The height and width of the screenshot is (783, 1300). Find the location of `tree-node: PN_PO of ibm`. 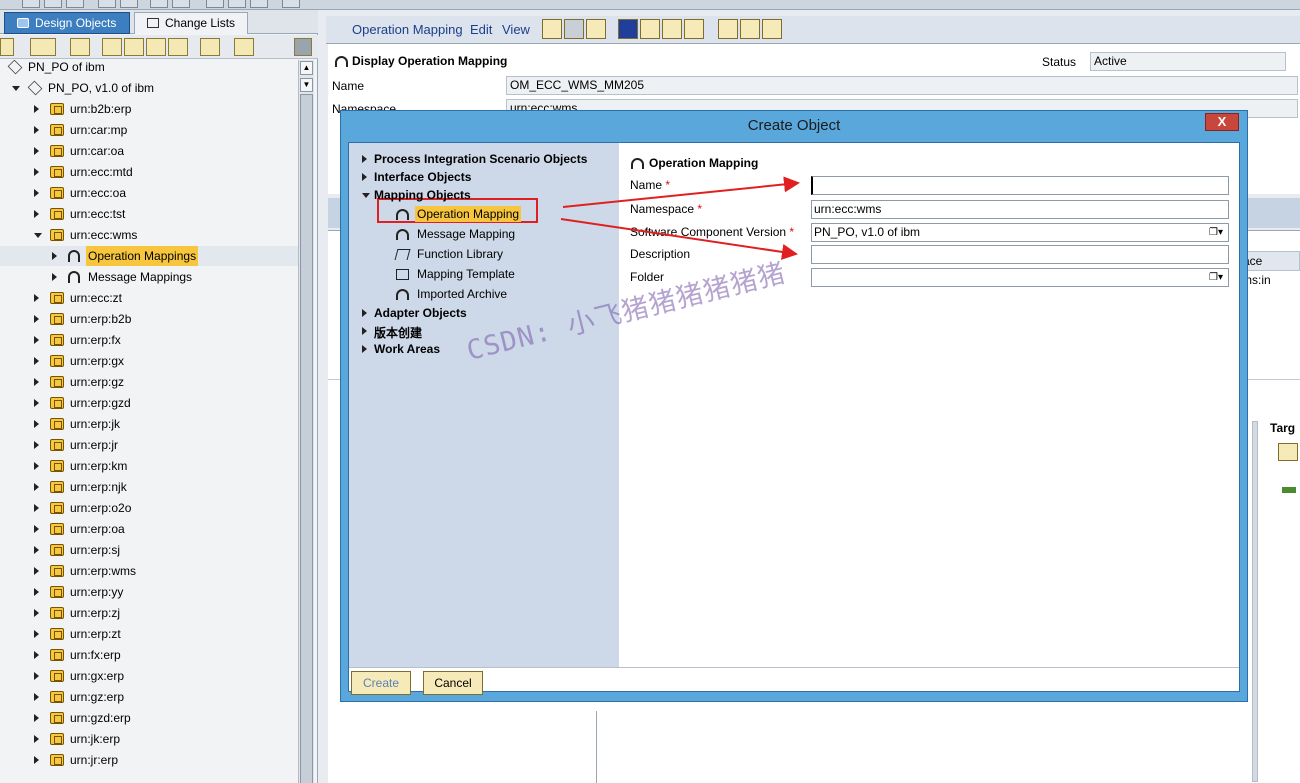

tree-node: PN_PO of ibm is located at coordinates (149, 68).